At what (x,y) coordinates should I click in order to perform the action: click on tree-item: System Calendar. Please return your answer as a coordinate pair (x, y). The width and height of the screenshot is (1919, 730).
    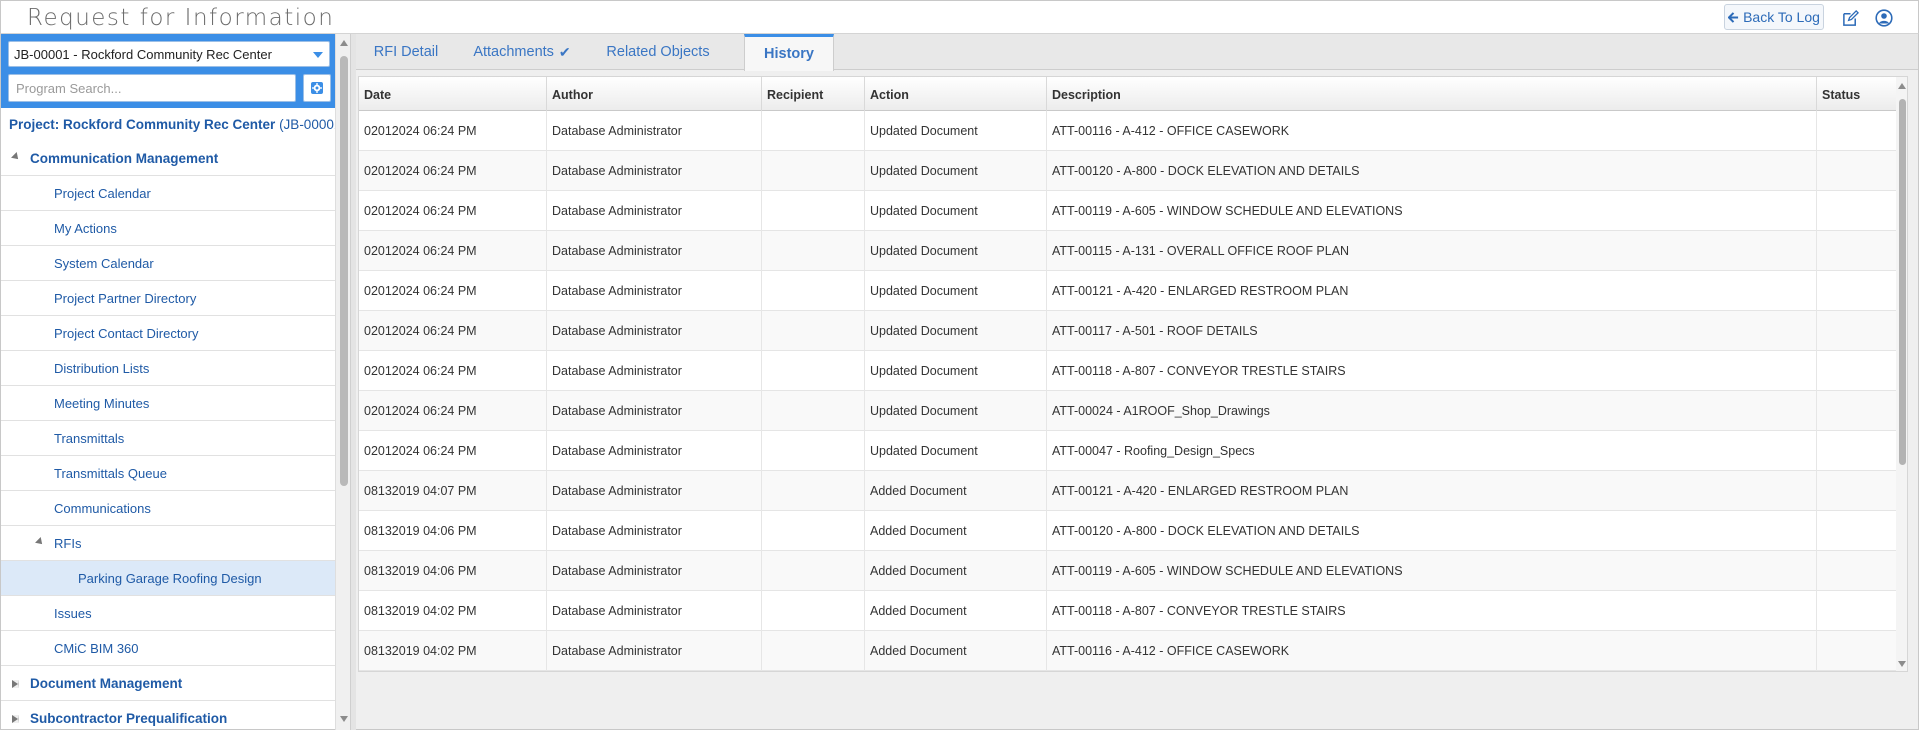
    Looking at the image, I should click on (168, 263).